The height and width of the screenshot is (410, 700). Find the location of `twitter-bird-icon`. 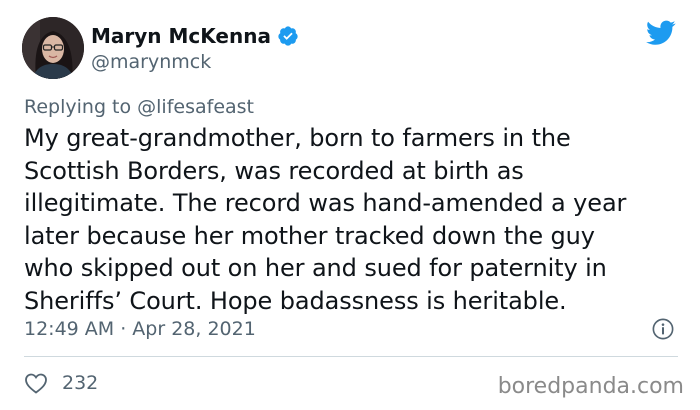

twitter-bird-icon is located at coordinates (661, 33).